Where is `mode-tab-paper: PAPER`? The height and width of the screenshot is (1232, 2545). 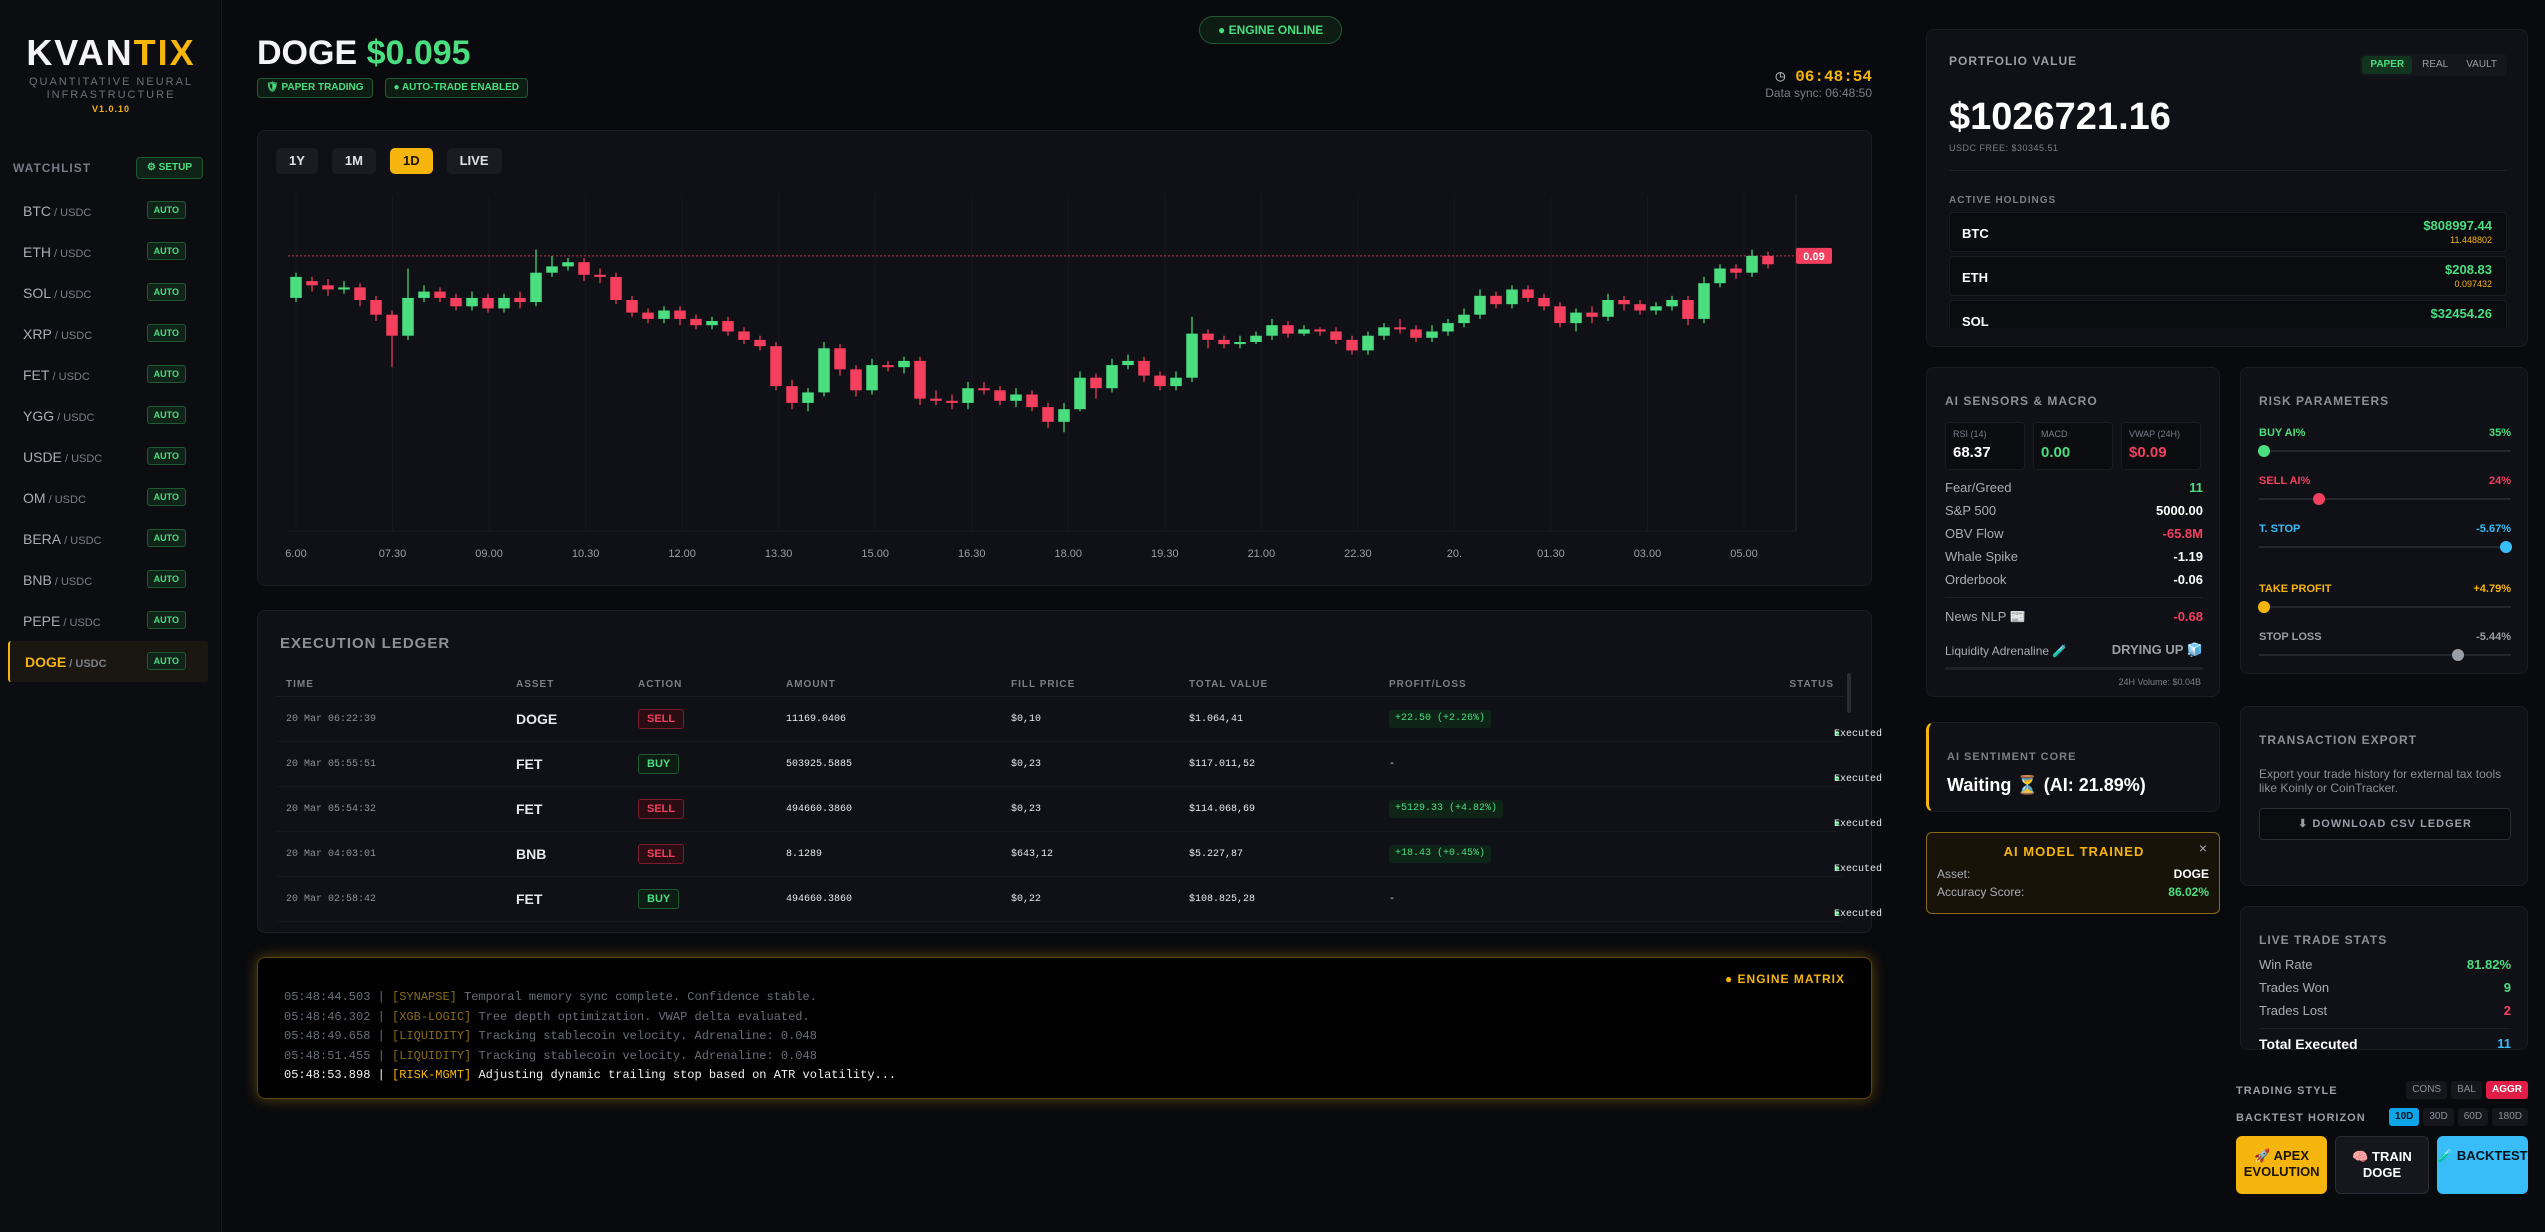 mode-tab-paper: PAPER is located at coordinates (2387, 65).